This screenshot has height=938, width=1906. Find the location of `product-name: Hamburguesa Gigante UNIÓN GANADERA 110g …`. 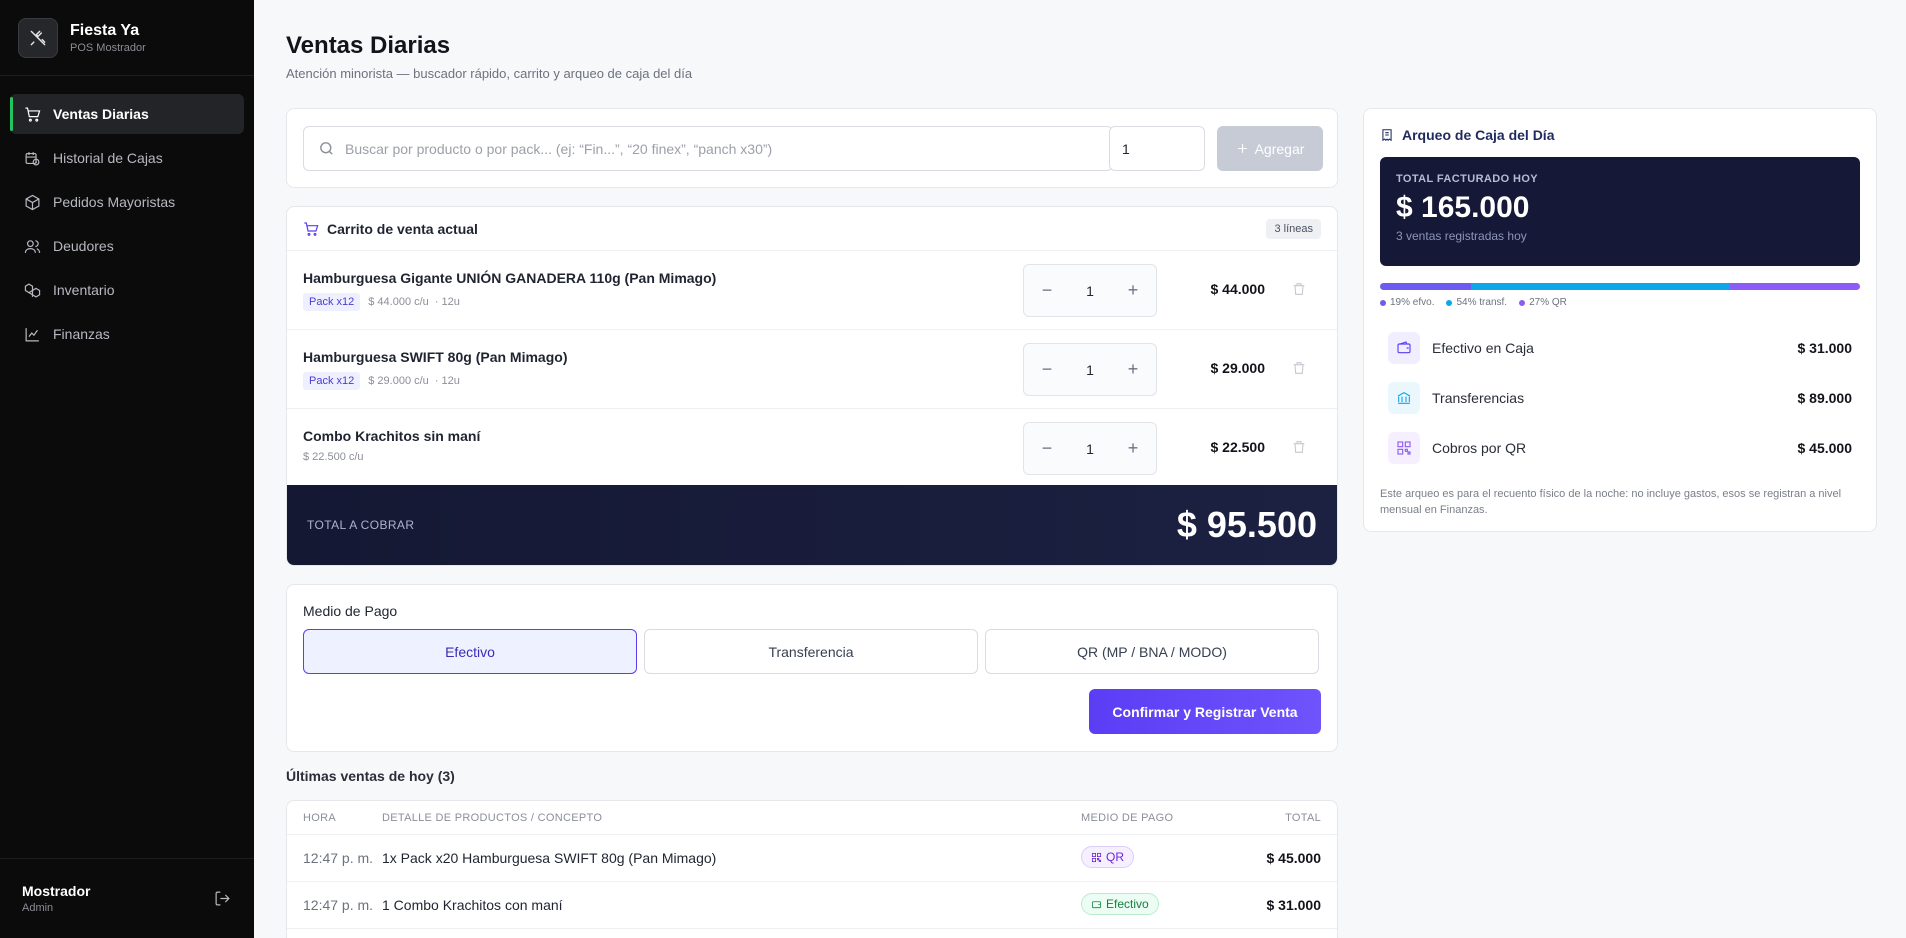

product-name: Hamburguesa Gigante UNIÓN GANADERA 110g … is located at coordinates (510, 278).